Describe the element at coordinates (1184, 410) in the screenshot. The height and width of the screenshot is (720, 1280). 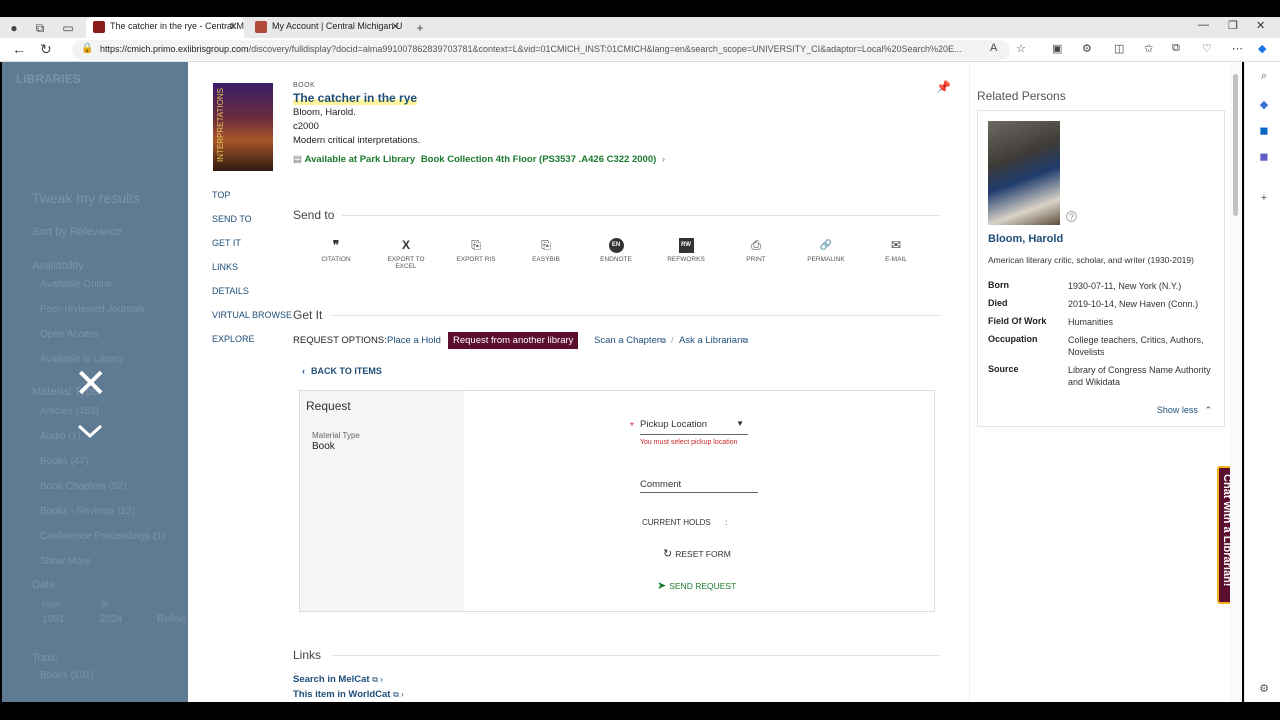
I see `show-less-button: Show less ⌃` at that location.